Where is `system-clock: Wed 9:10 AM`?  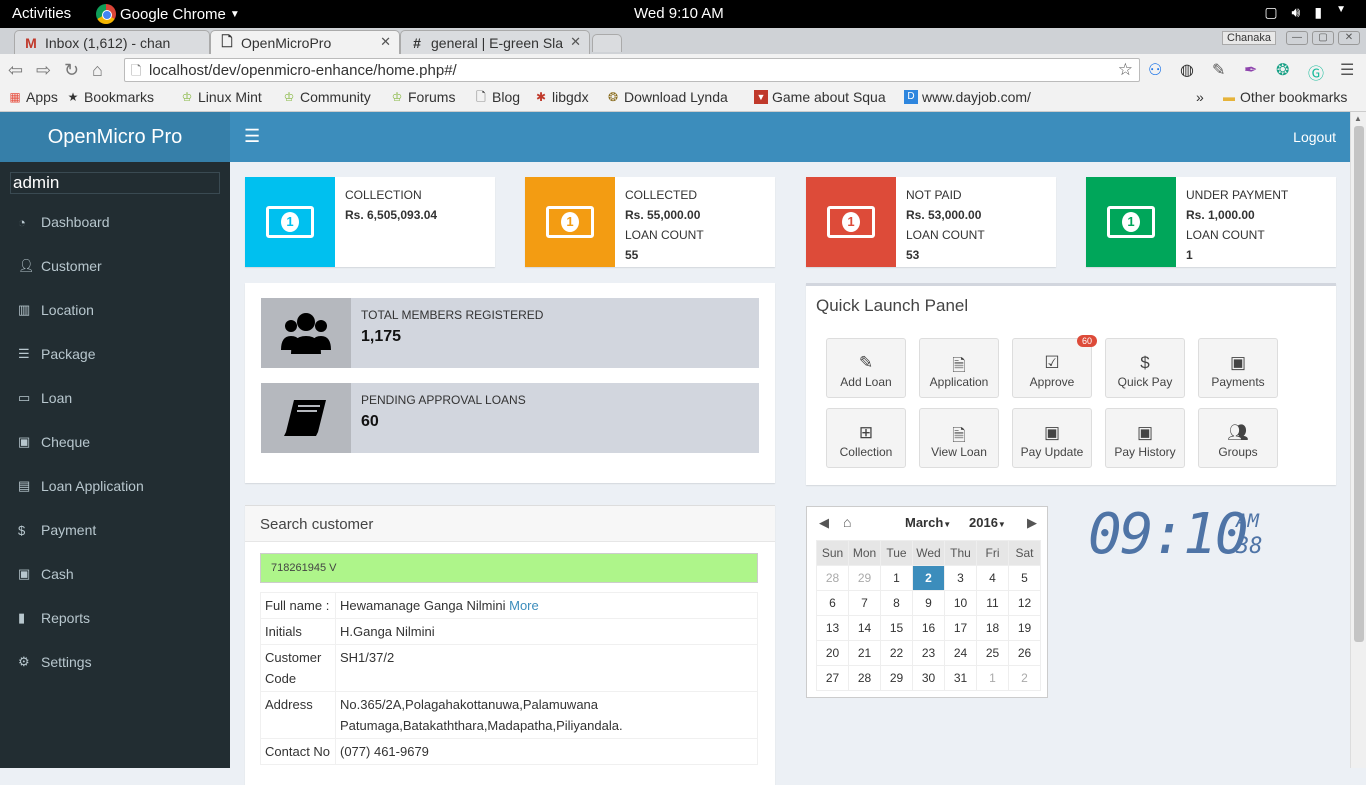 system-clock: Wed 9:10 AM is located at coordinates (679, 13).